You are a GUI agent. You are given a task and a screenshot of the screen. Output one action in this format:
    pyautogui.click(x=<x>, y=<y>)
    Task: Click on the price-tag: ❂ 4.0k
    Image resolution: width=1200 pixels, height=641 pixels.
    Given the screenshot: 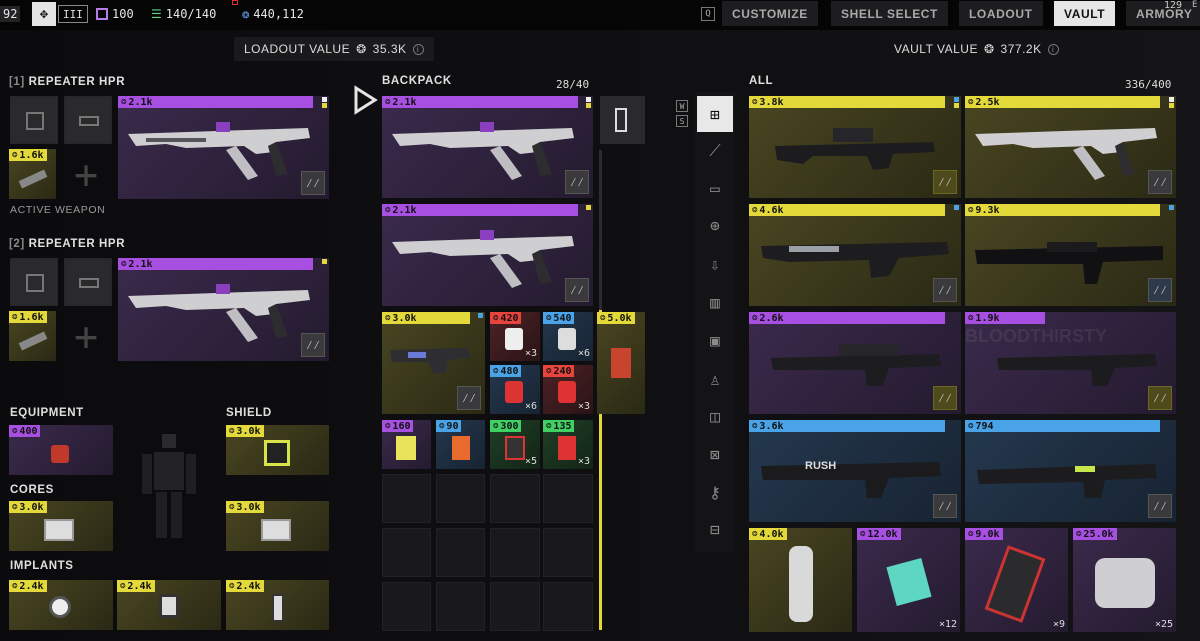 What is the action you would take?
    pyautogui.click(x=768, y=534)
    